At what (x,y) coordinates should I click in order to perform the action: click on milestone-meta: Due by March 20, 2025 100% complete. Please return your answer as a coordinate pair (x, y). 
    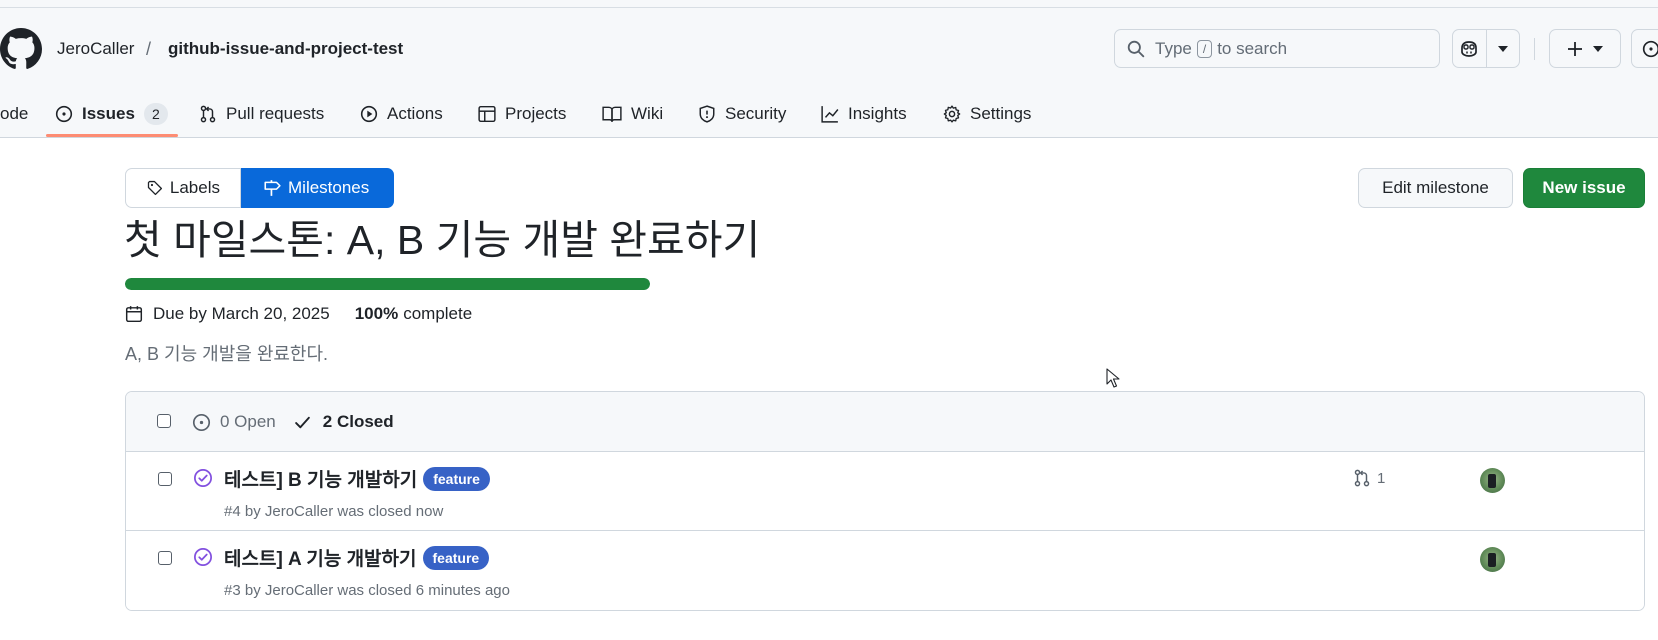
    Looking at the image, I should click on (298, 314).